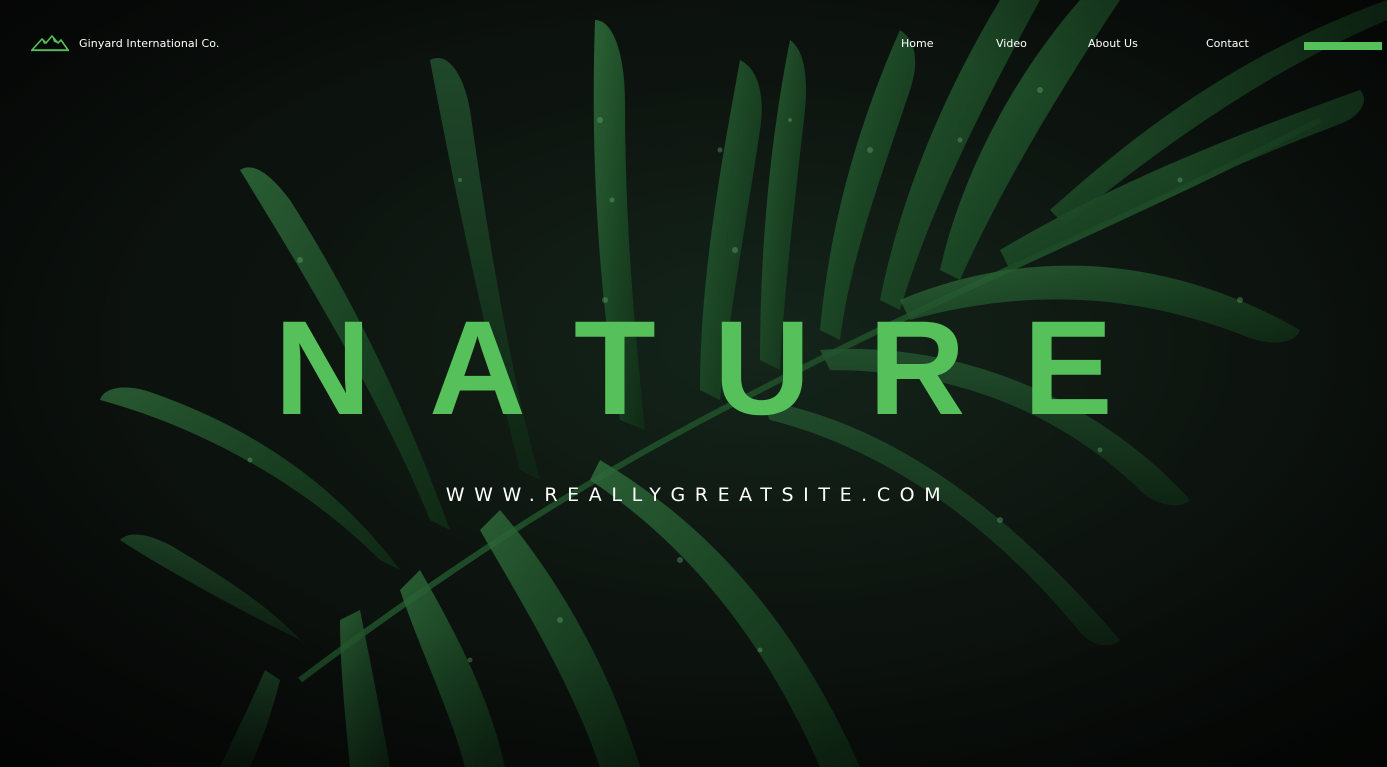 This screenshot has width=1387, height=767. What do you see at coordinates (1227, 43) in the screenshot?
I see `nav-contact-link: Contact` at bounding box center [1227, 43].